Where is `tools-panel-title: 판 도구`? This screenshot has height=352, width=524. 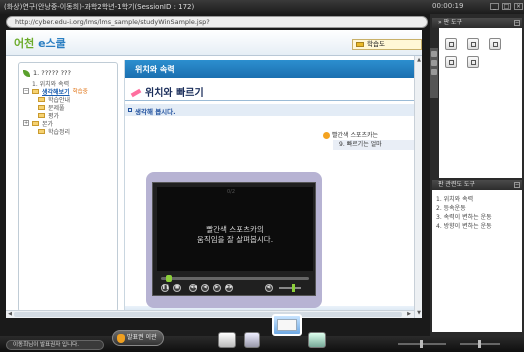
tools-panel-title: 판 도구 is located at coordinates (453, 22).